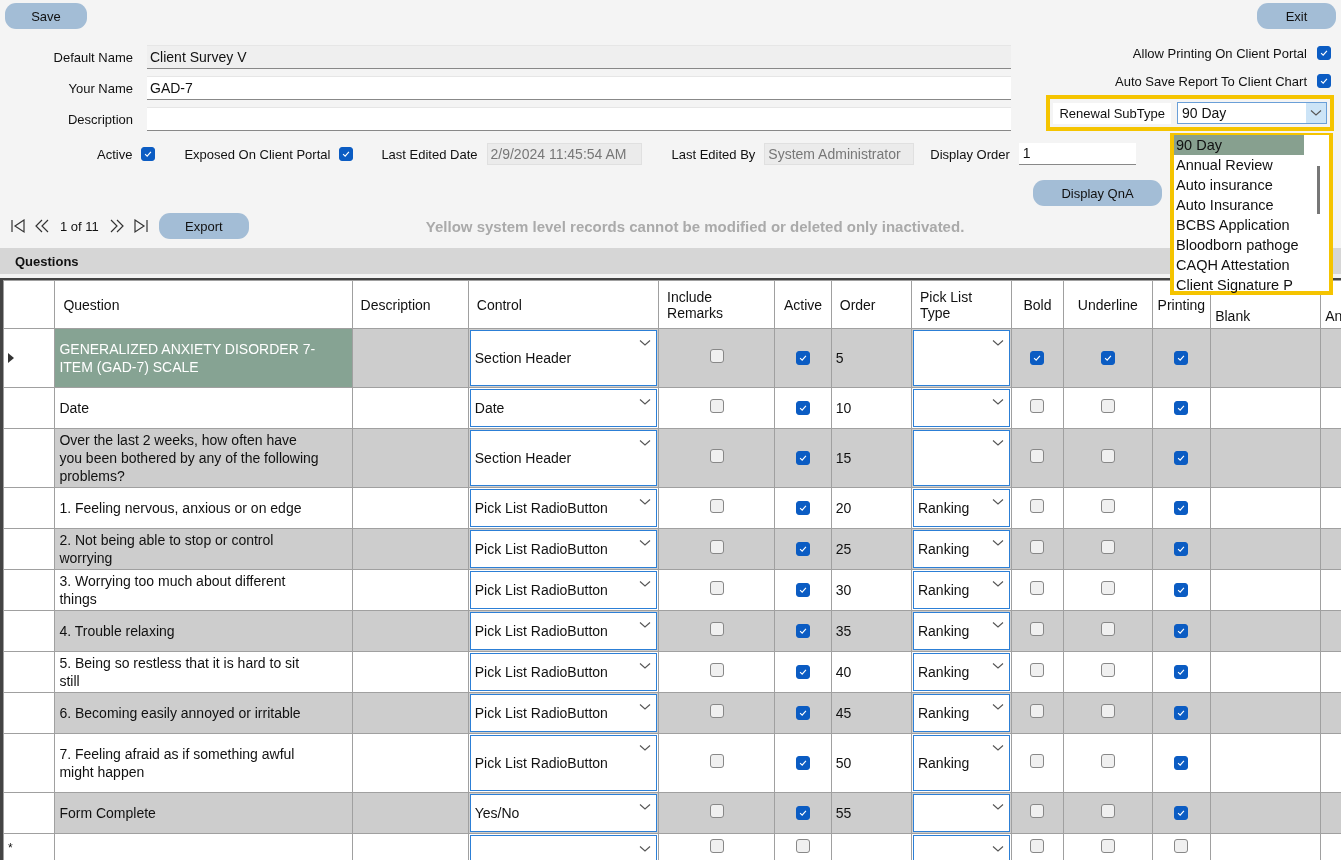  I want to click on list-option: Bloodborn pathoge, so click(1239, 245).